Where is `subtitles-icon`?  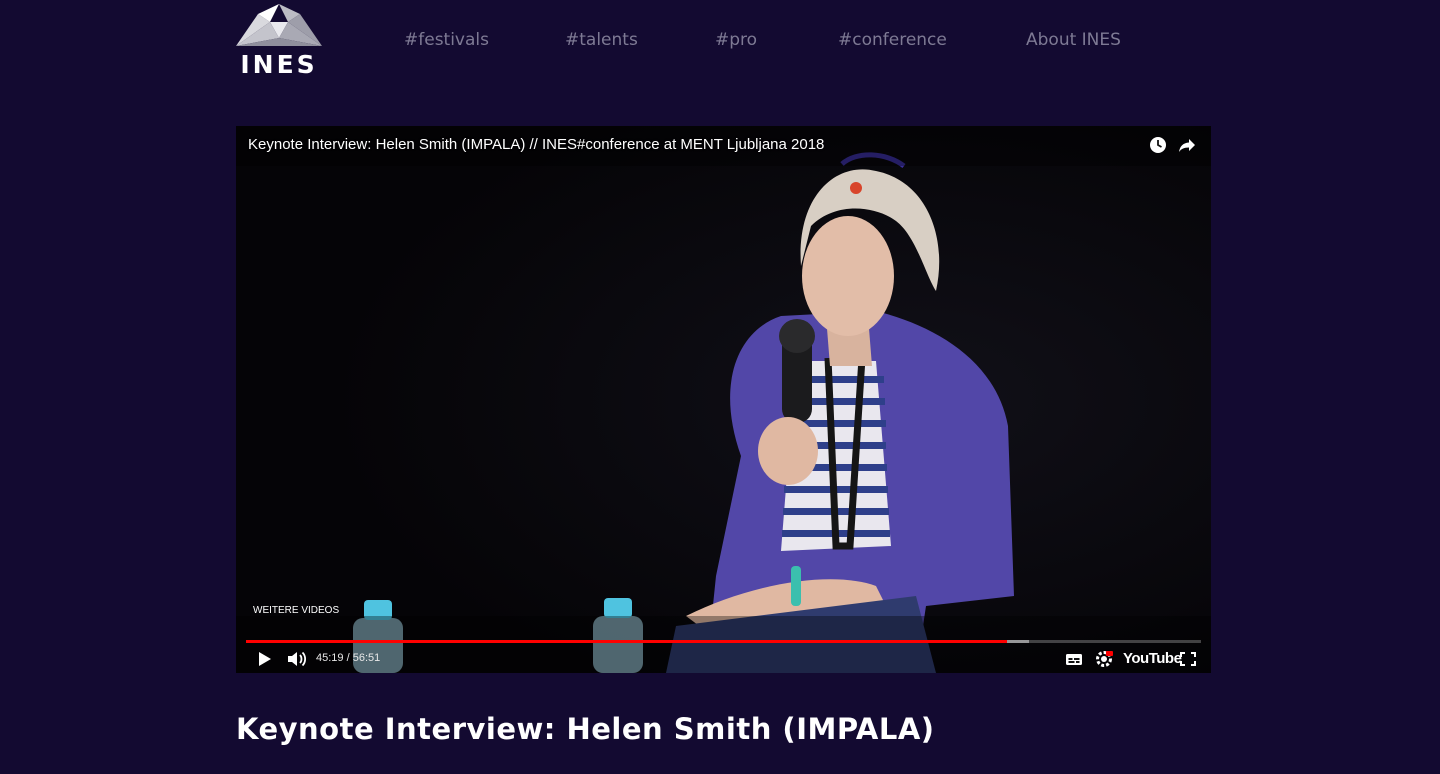
subtitles-icon is located at coordinates (1074, 659).